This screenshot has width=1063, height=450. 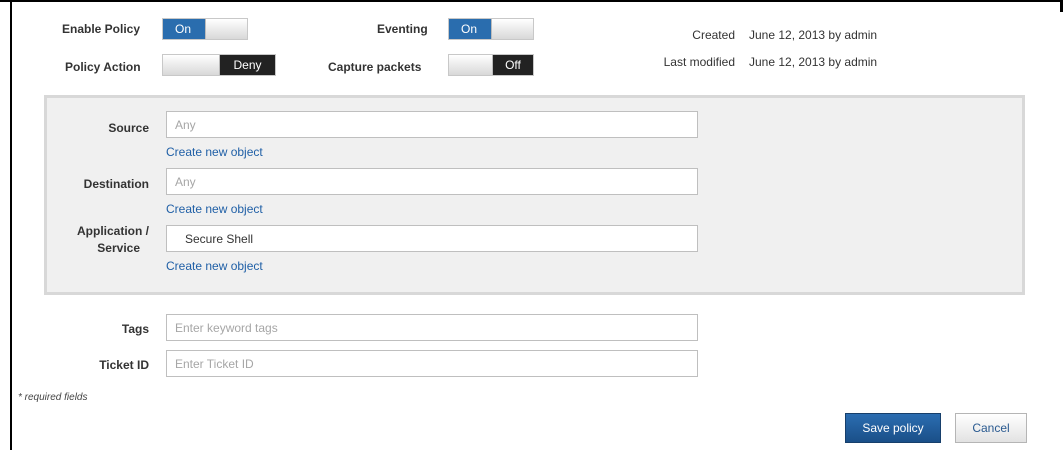 I want to click on application-create-object-link: Create new object, so click(x=214, y=266).